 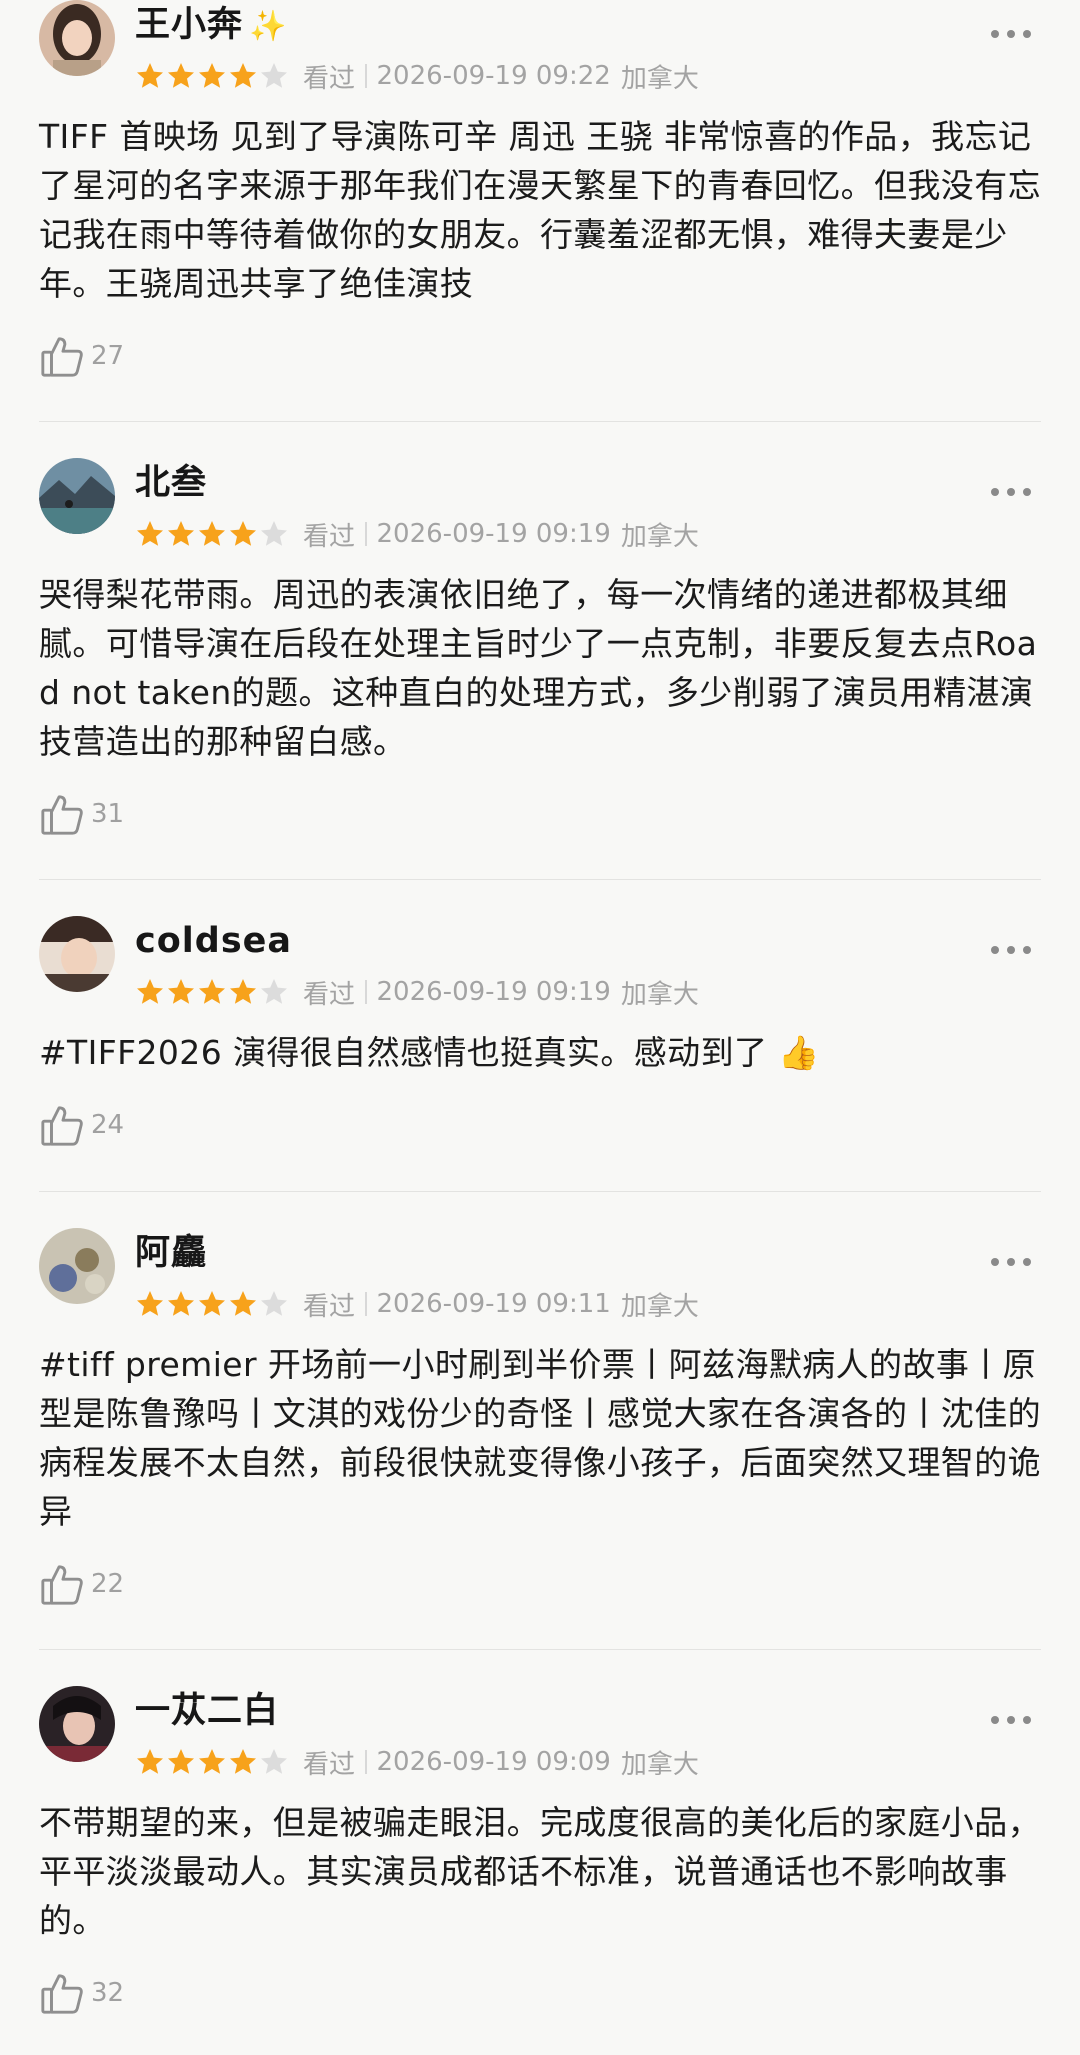 I want to click on username-text: 北叁, so click(x=171, y=483).